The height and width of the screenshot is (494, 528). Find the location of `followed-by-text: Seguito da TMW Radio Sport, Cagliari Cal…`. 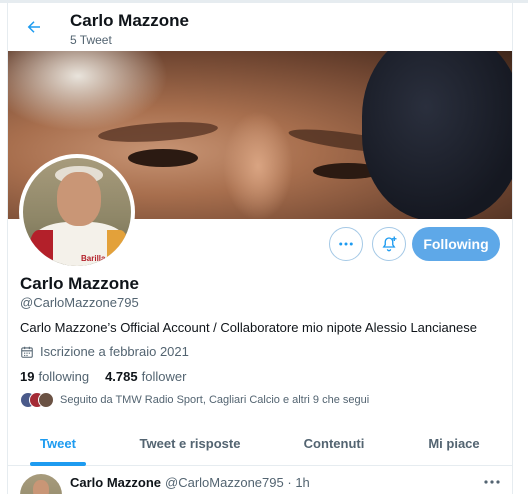

followed-by-text: Seguito da TMW Radio Sport, Cagliari Cal… is located at coordinates (215, 400).